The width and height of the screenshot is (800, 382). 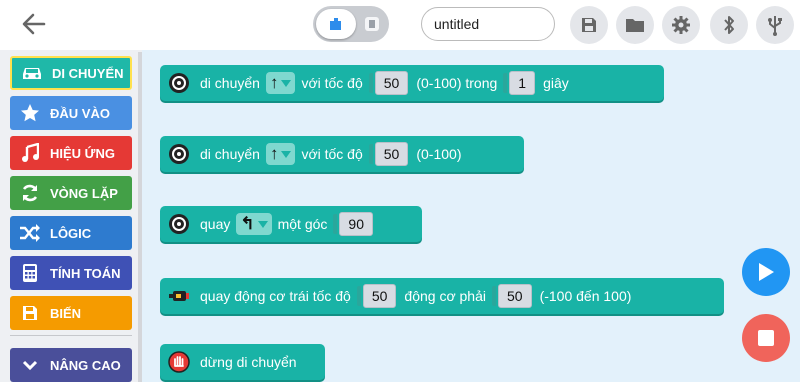 I want to click on category-vong-lap: VÒNG LẶP, so click(x=71, y=193).